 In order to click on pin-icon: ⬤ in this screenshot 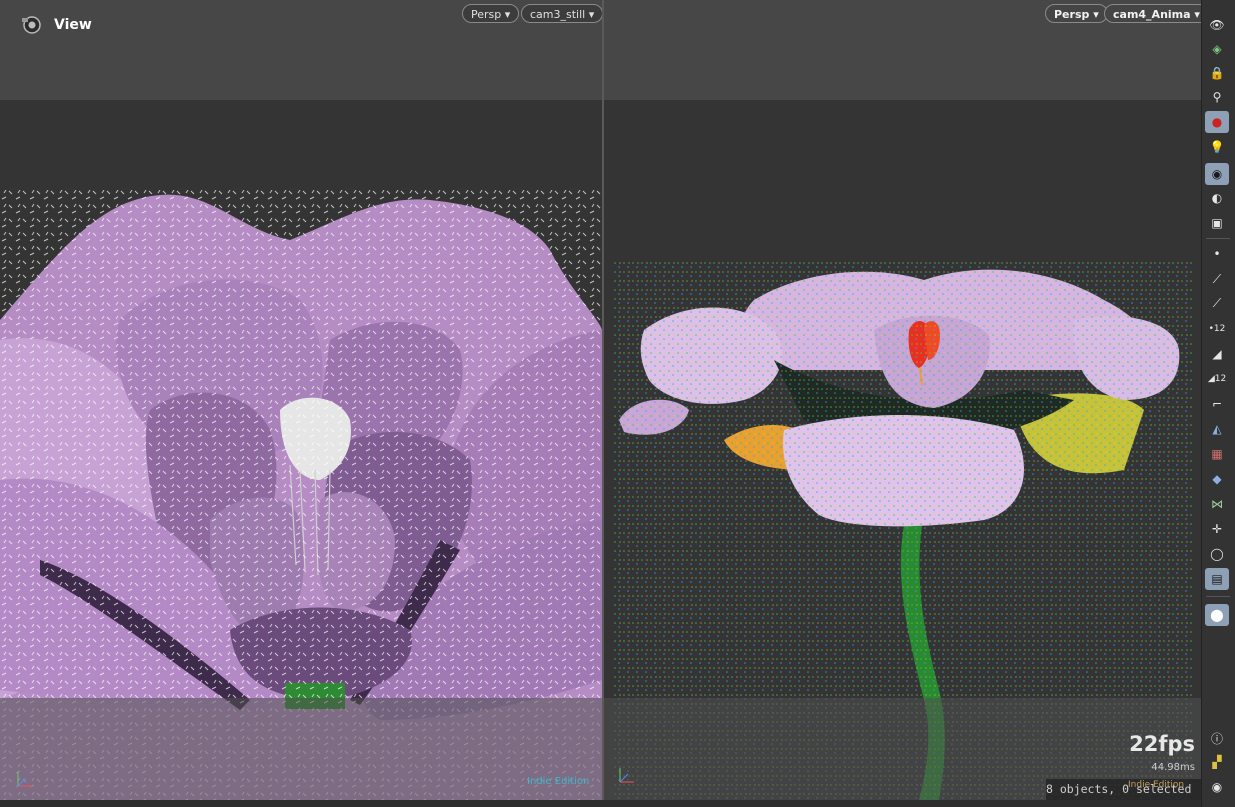, I will do `click(1217, 615)`.